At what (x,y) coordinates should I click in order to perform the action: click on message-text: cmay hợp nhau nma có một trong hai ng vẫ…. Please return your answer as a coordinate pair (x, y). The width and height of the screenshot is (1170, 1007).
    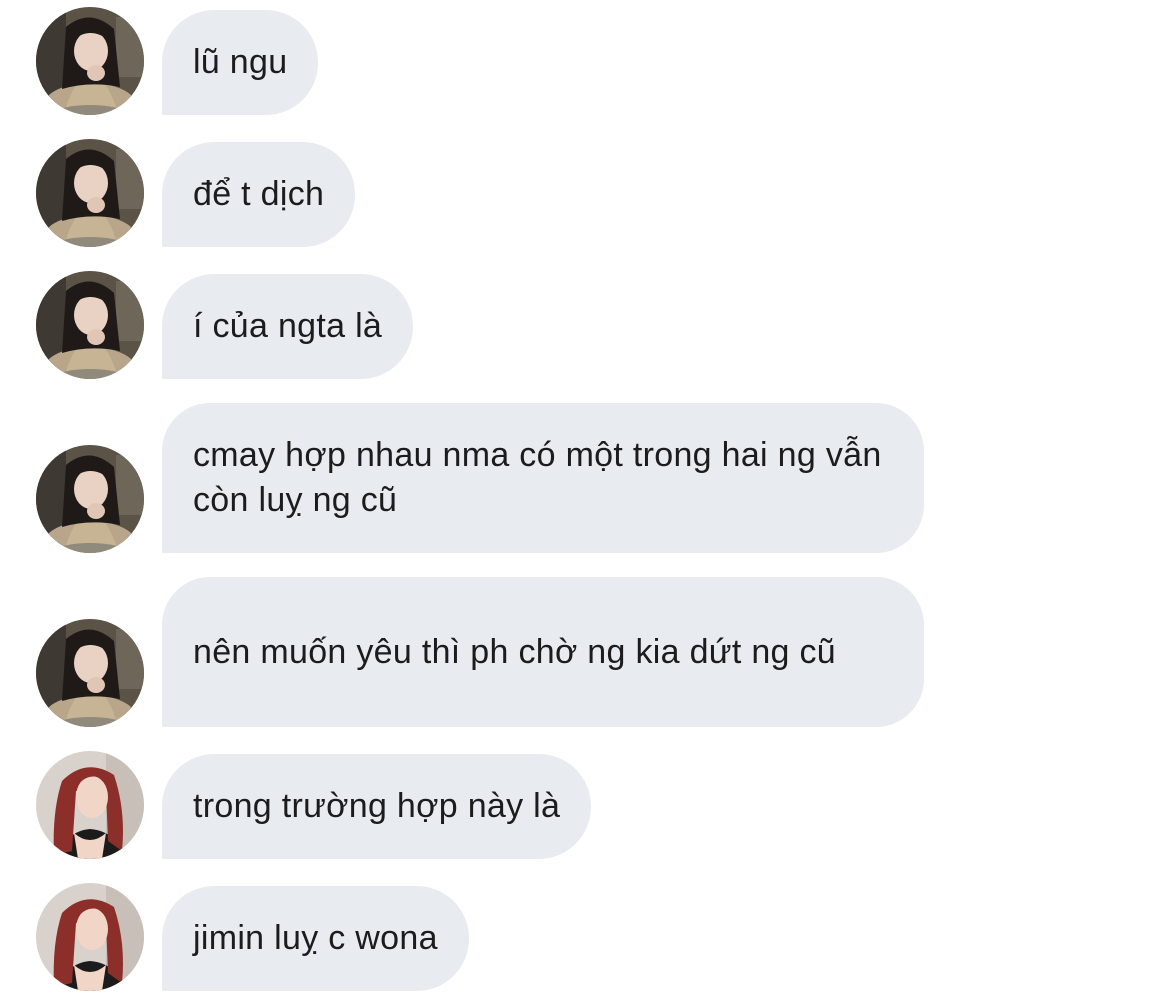
    Looking at the image, I should click on (537, 477).